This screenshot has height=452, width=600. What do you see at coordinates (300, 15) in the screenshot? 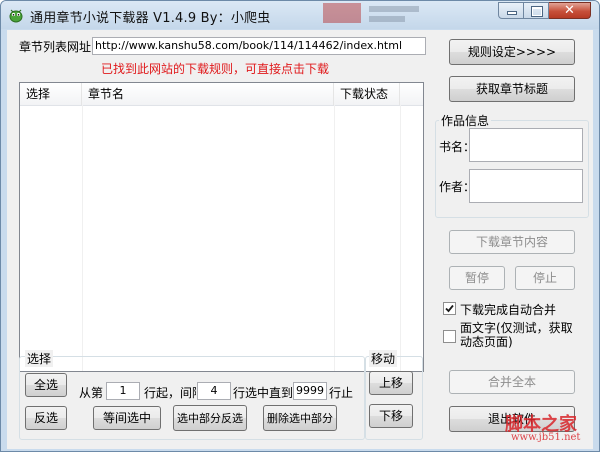
I see `title-bar: 通用章节小说下载器 V1.4.9 By：小爬虫 ✕` at bounding box center [300, 15].